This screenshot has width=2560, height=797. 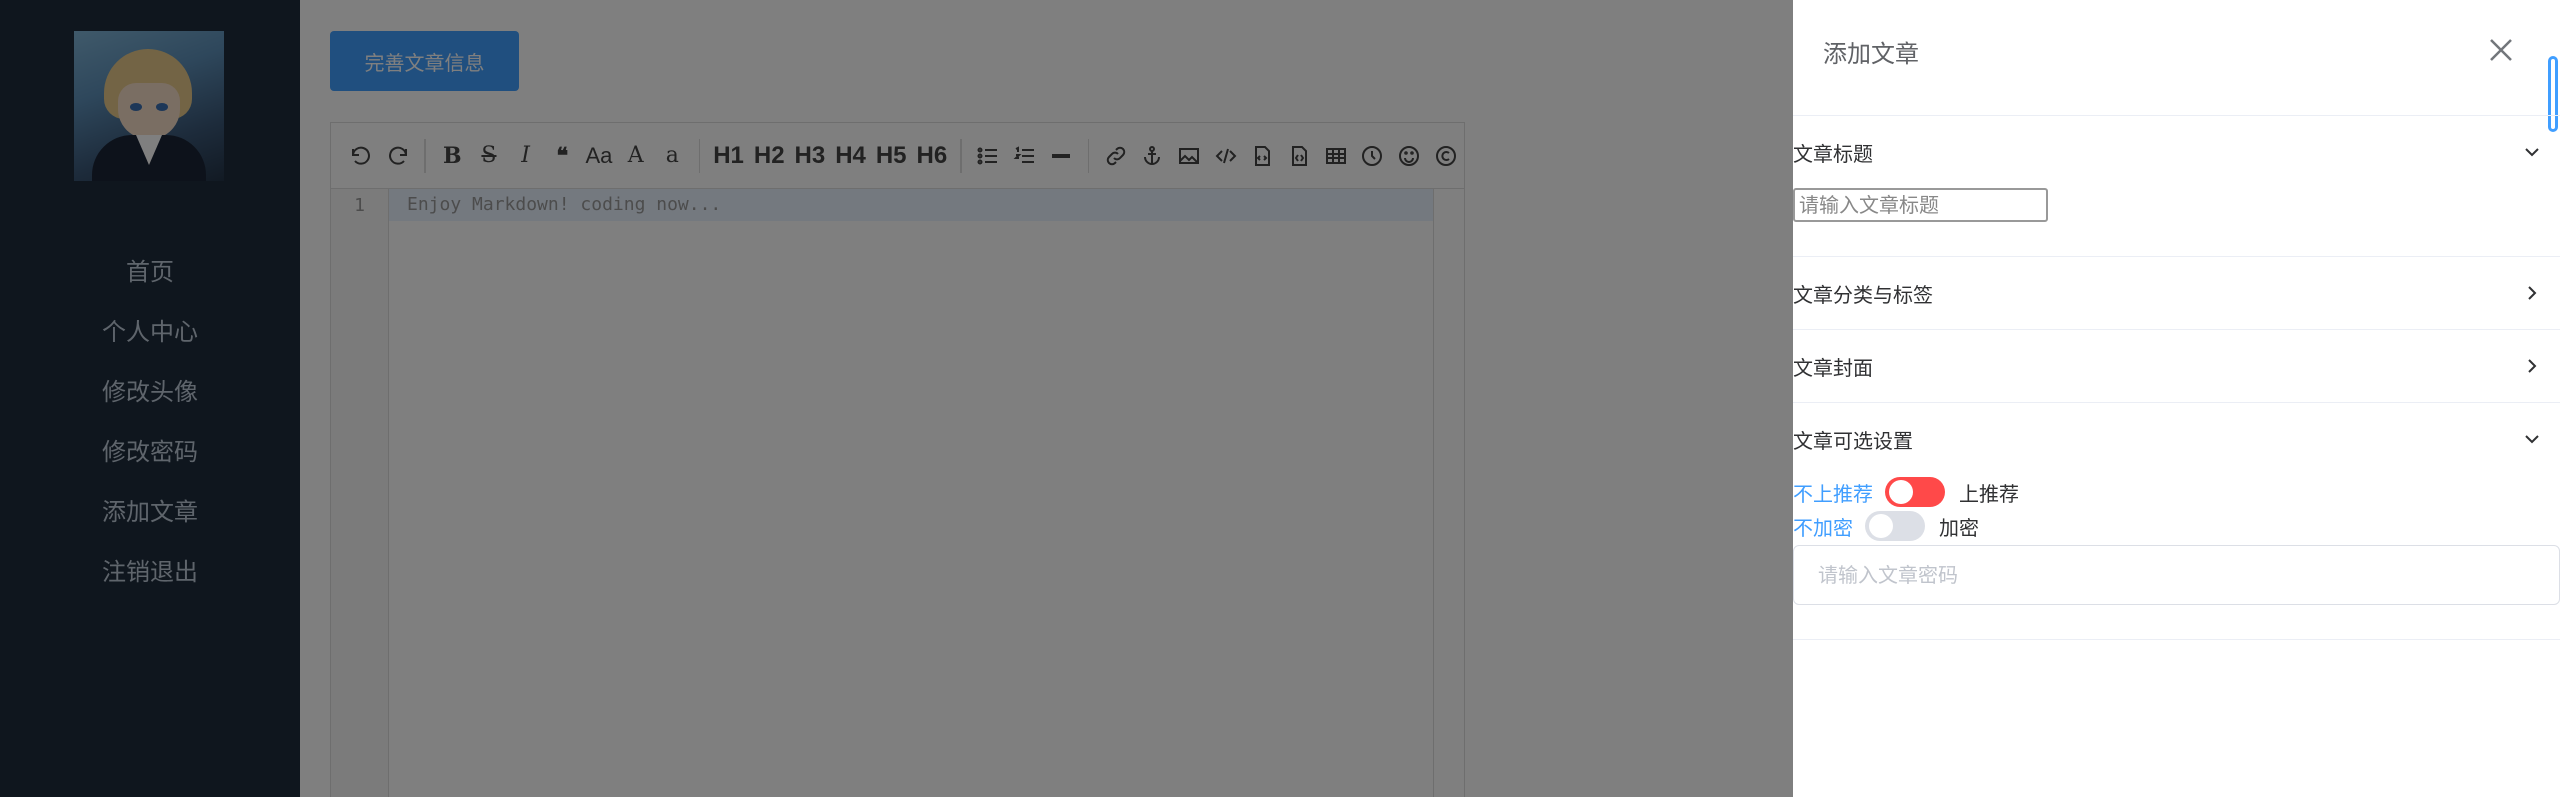 I want to click on collapse-item-options: 文章可选设置 不上推荐 上推荐 不加密 加密 请输入文章密码, so click(x=2176, y=521).